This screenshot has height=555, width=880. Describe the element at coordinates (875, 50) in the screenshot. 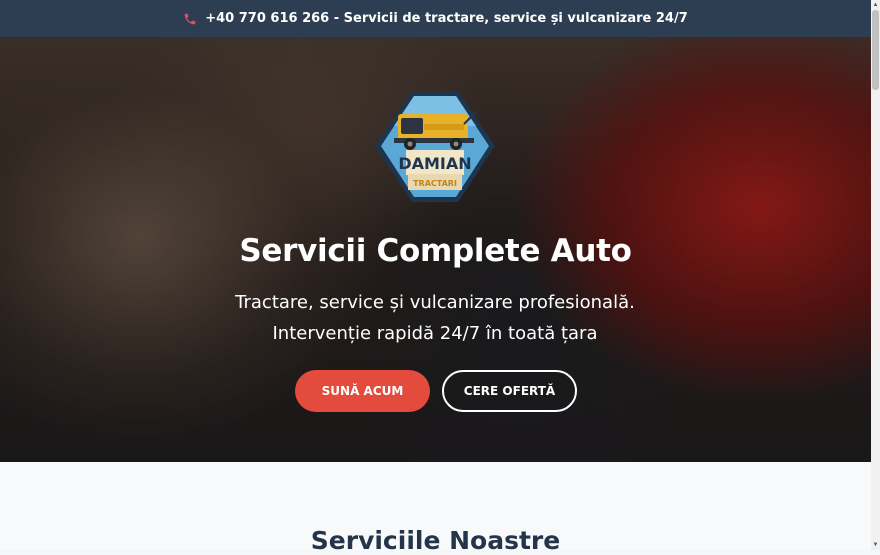

I see `scrollbar-thumb` at that location.